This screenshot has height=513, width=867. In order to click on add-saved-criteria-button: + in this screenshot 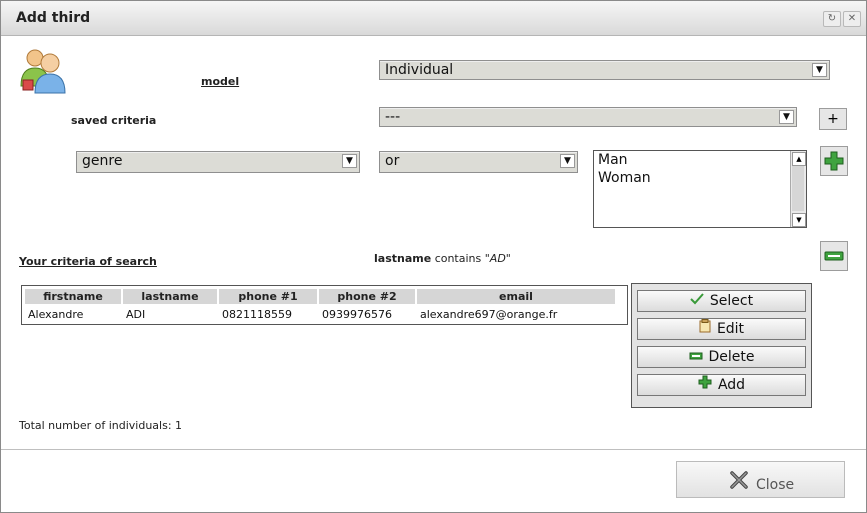, I will do `click(833, 119)`.